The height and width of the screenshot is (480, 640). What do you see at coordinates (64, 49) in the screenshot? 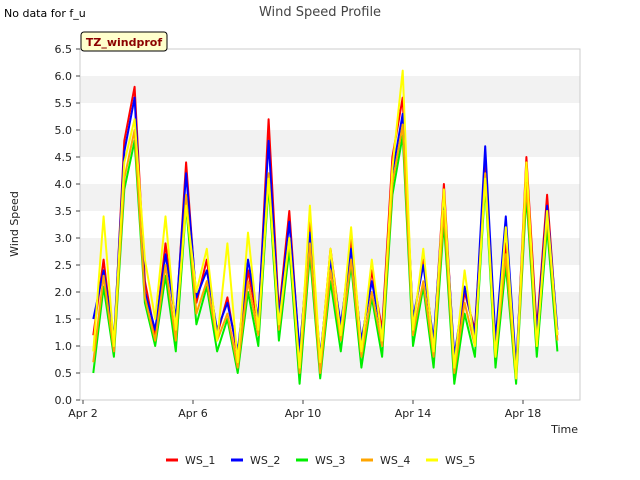
I see `y-tick-label: 6.5` at bounding box center [64, 49].